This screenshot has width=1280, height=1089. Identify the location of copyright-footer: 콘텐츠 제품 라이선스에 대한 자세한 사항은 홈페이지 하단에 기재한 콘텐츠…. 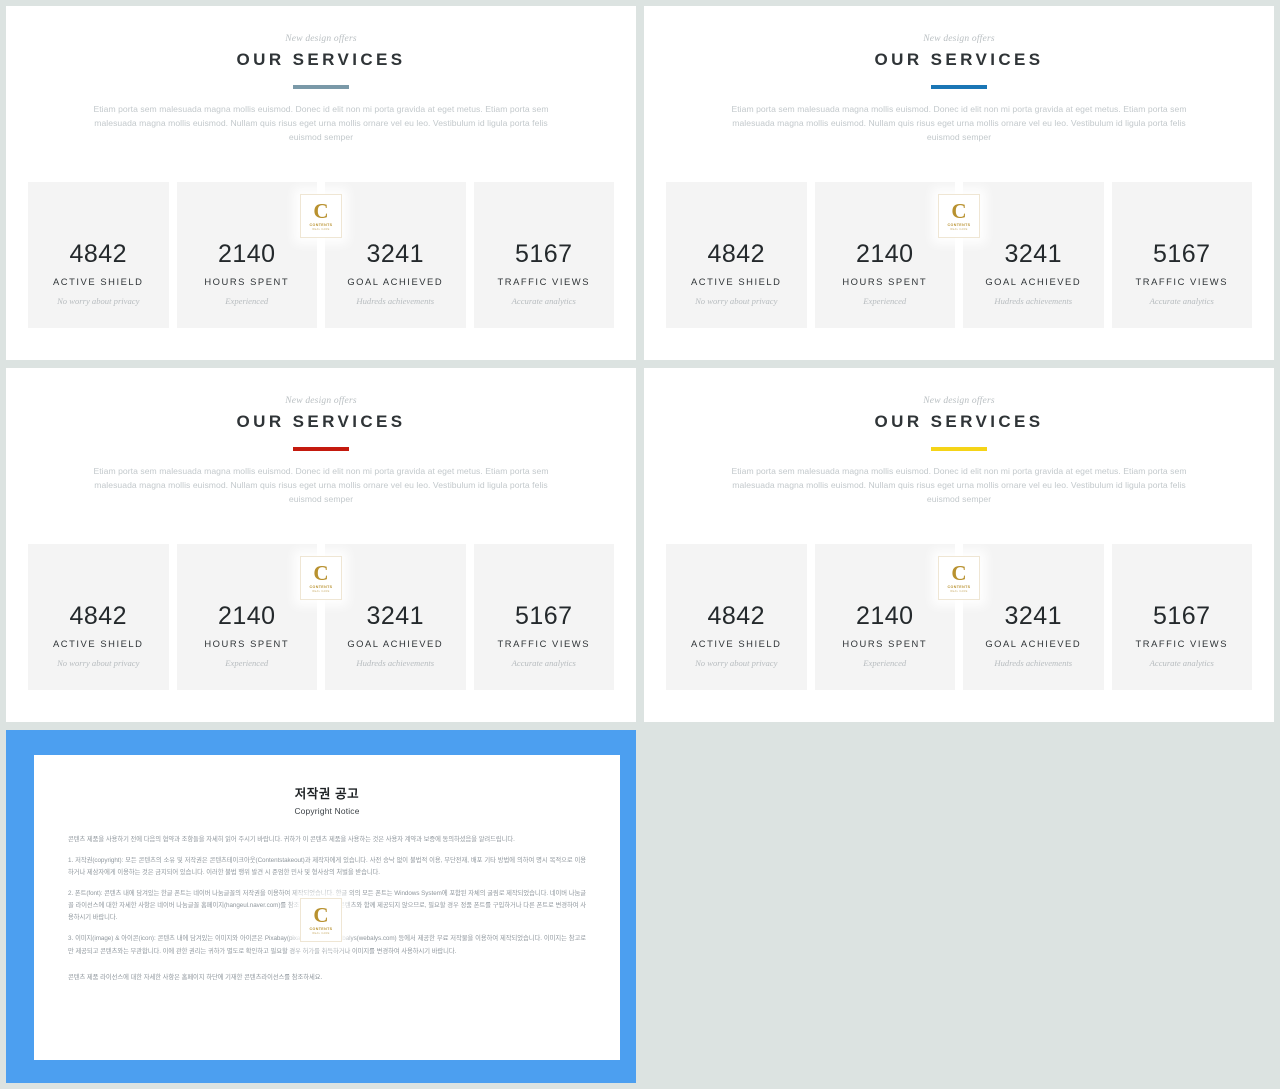
(195, 977).